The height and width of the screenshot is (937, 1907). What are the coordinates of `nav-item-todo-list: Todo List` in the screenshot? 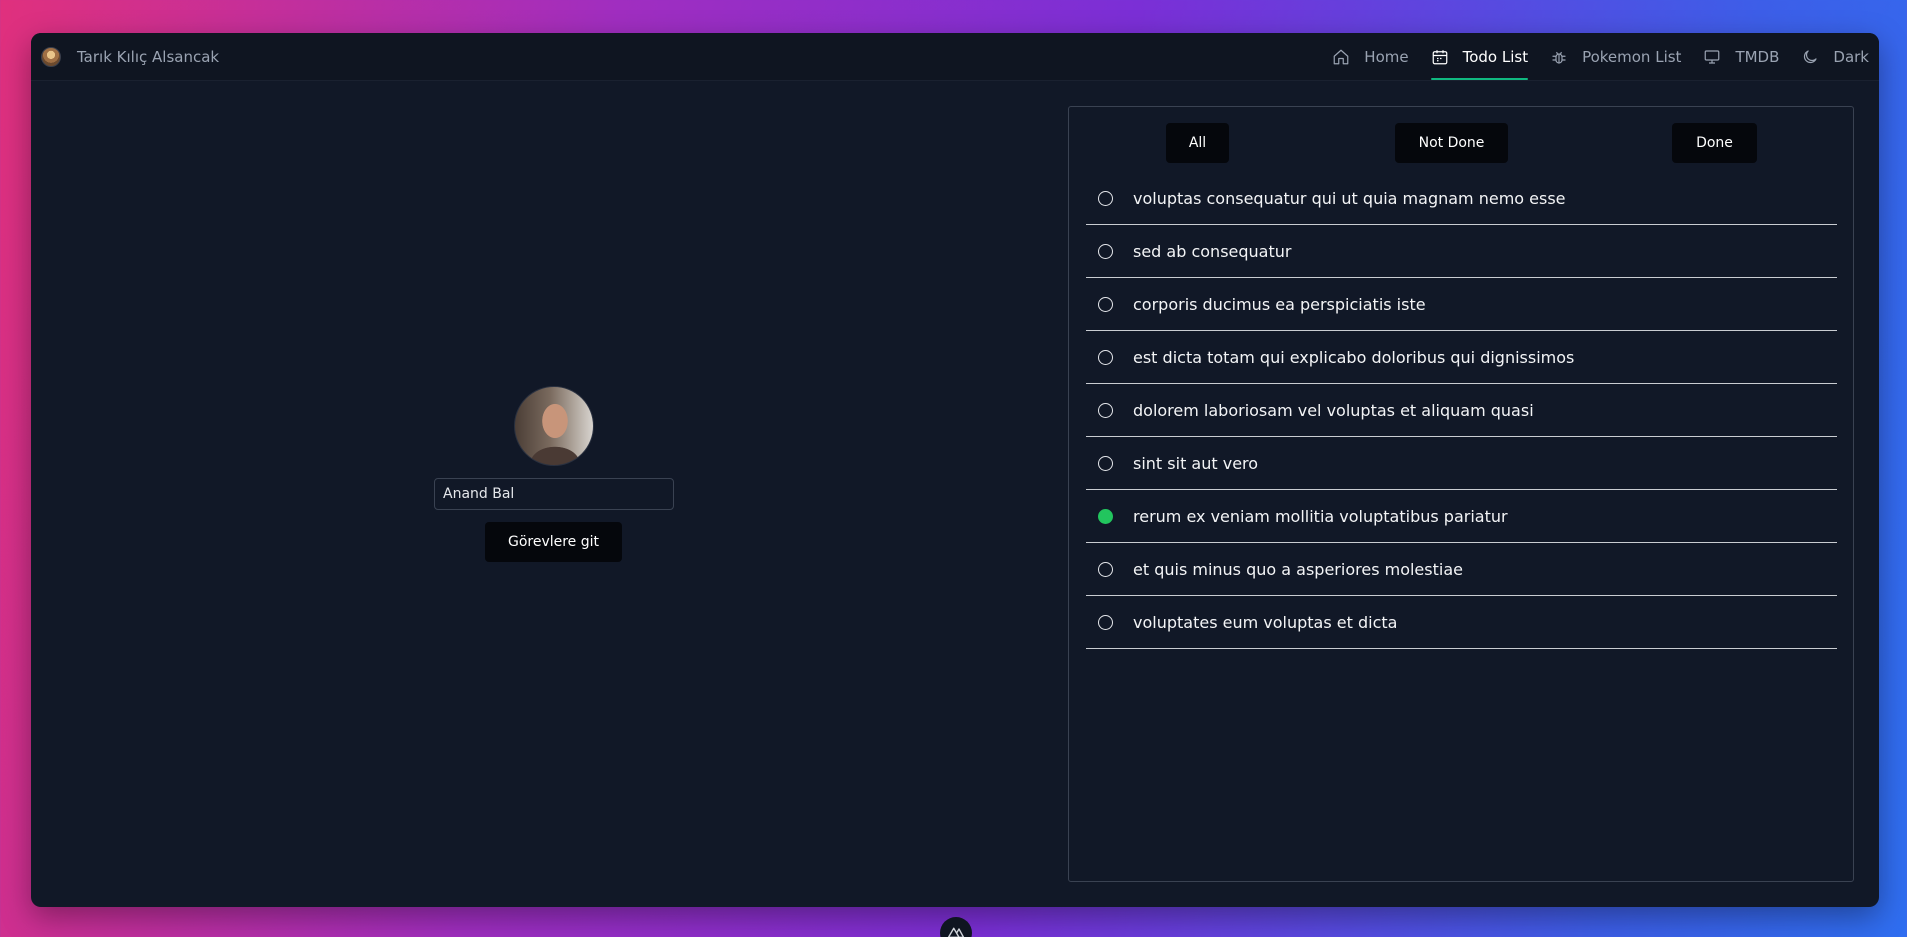 It's located at (1479, 57).